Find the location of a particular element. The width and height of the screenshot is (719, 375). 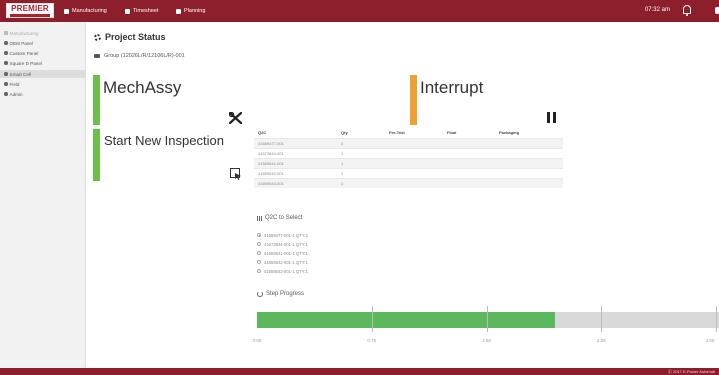

cell-q2c: 41659477-001 is located at coordinates (271, 143).